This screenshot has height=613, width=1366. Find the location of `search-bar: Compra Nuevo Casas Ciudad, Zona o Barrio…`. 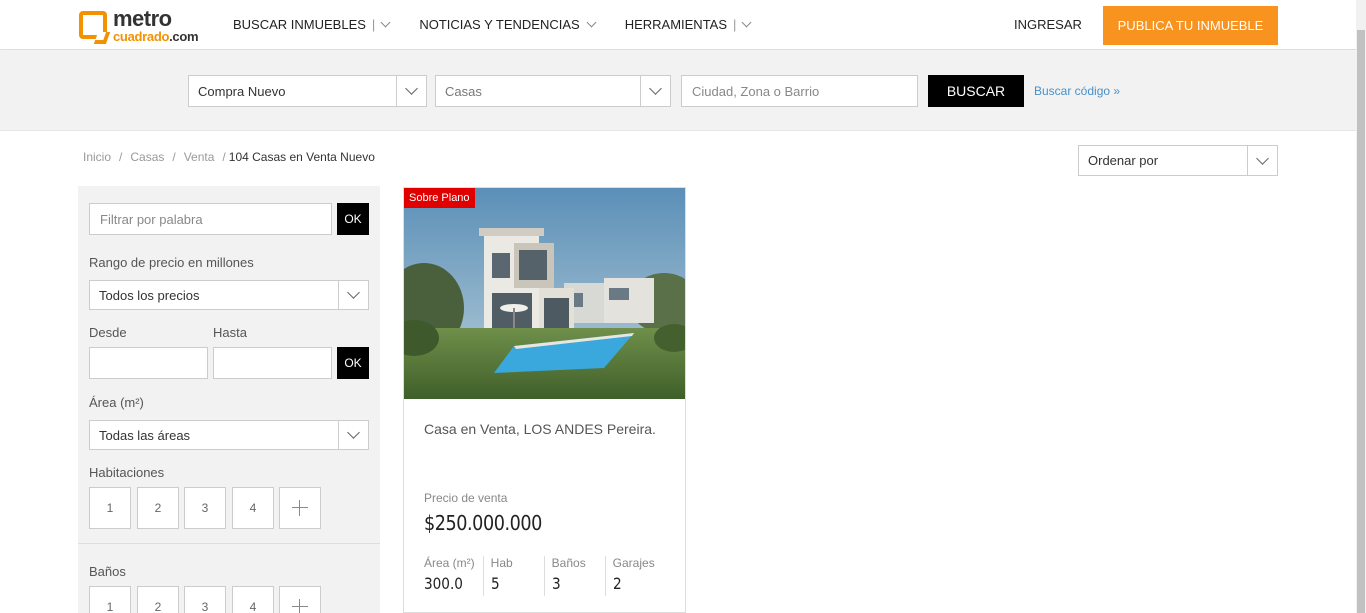

search-bar: Compra Nuevo Casas Ciudad, Zona o Barrio… is located at coordinates (678, 91).